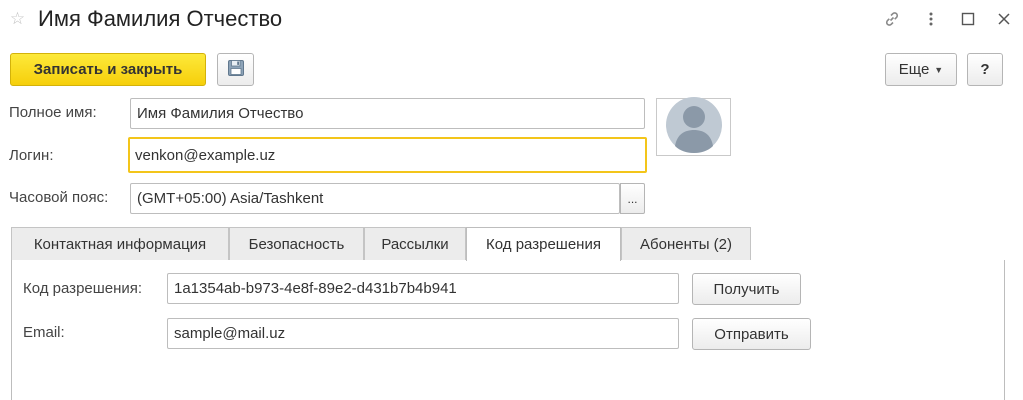 The width and height of the screenshot is (1023, 400). Describe the element at coordinates (1004, 19) in the screenshot. I see `close-icon` at that location.